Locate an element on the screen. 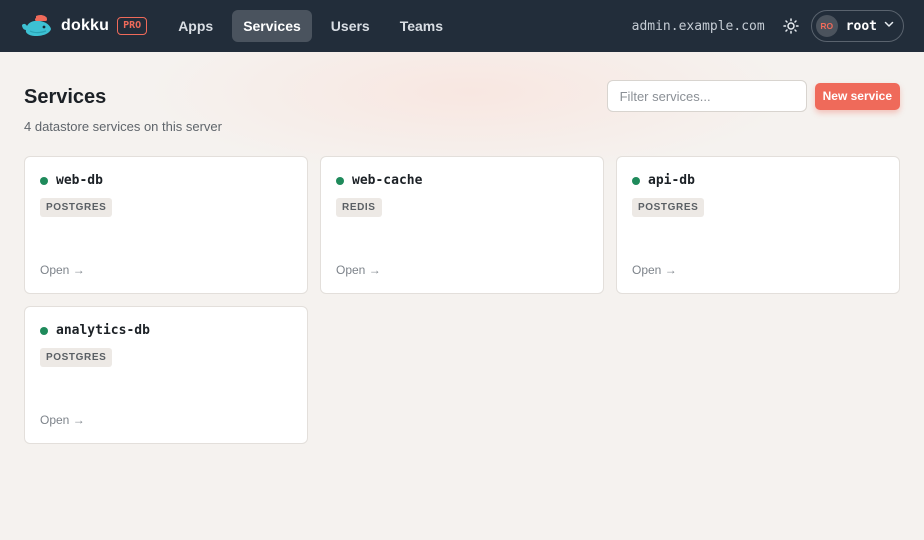 The image size is (924, 540). server-host: admin.example.com is located at coordinates (698, 26).